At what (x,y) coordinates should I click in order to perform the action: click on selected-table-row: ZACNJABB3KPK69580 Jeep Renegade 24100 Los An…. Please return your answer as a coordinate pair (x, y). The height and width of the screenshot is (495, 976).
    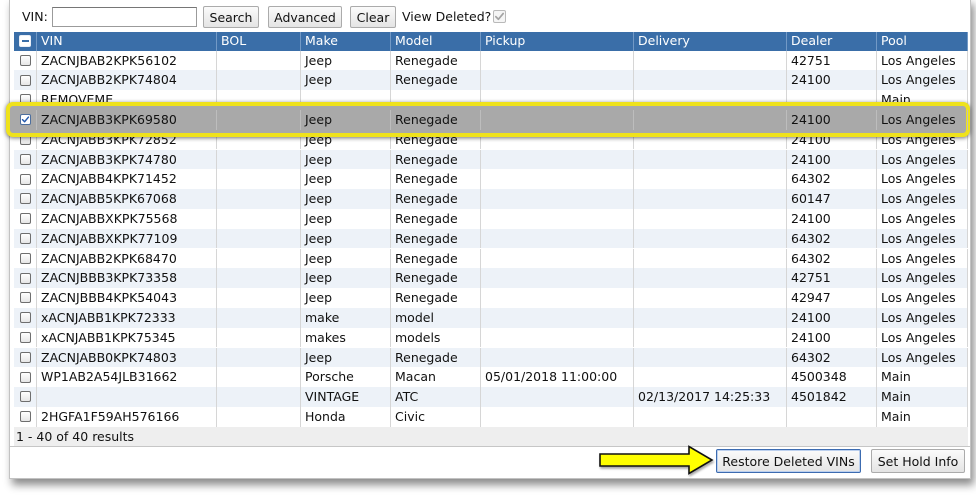
    Looking at the image, I should click on (488, 119).